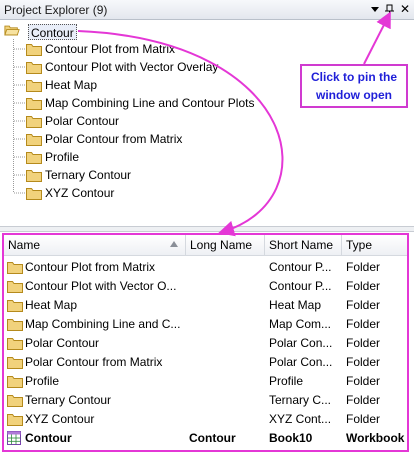 The image size is (414, 456). What do you see at coordinates (225, 245) in the screenshot?
I see `column-header-long-name: Long Name` at bounding box center [225, 245].